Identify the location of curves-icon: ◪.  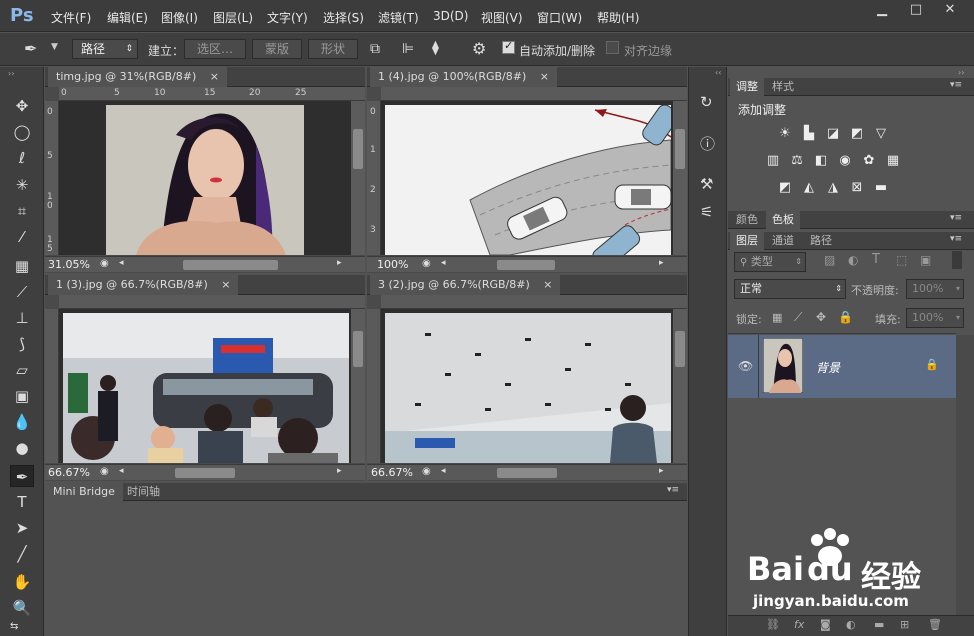
(833, 134).